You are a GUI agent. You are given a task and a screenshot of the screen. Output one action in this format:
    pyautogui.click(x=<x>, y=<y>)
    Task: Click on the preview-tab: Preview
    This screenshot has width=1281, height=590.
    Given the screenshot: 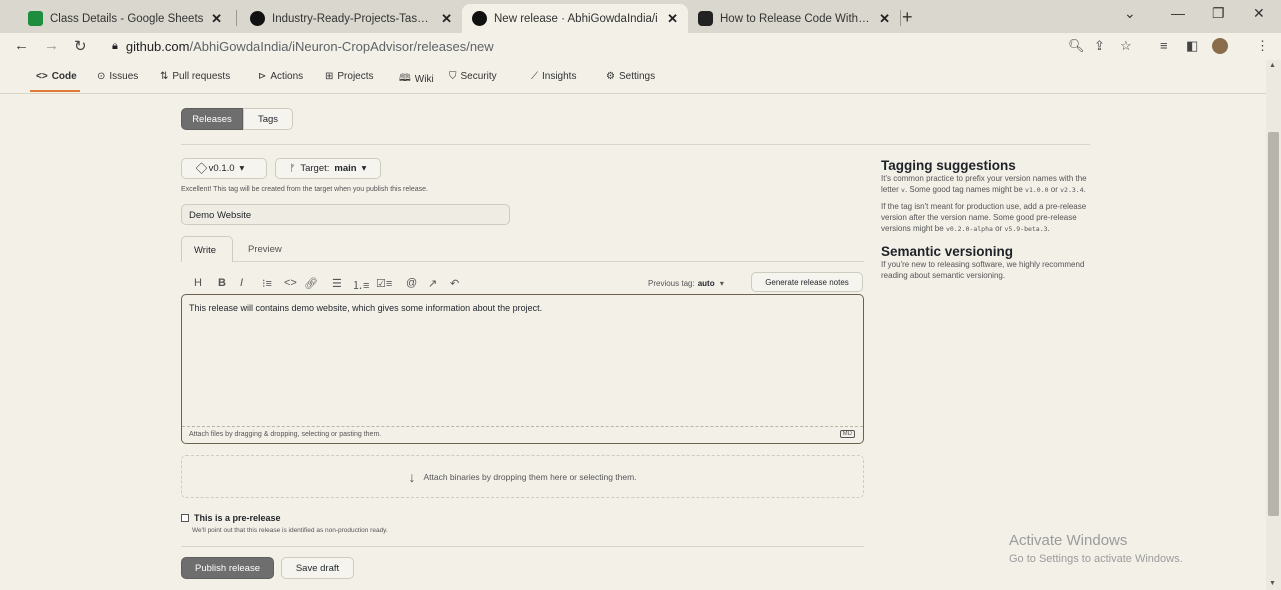 What is the action you would take?
    pyautogui.click(x=265, y=249)
    